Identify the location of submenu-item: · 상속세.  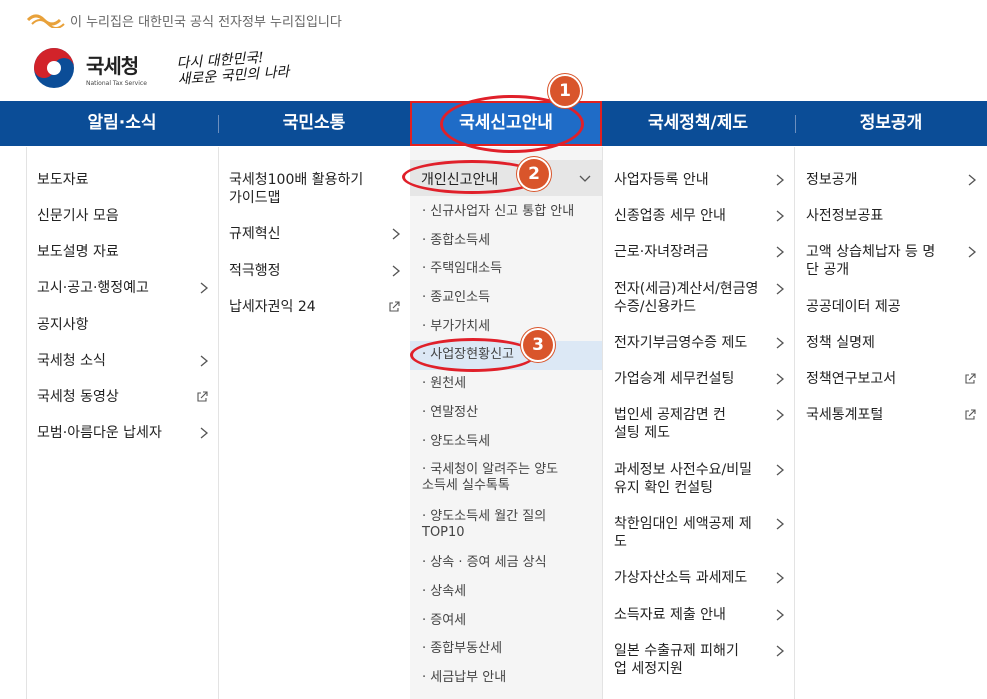
(444, 592).